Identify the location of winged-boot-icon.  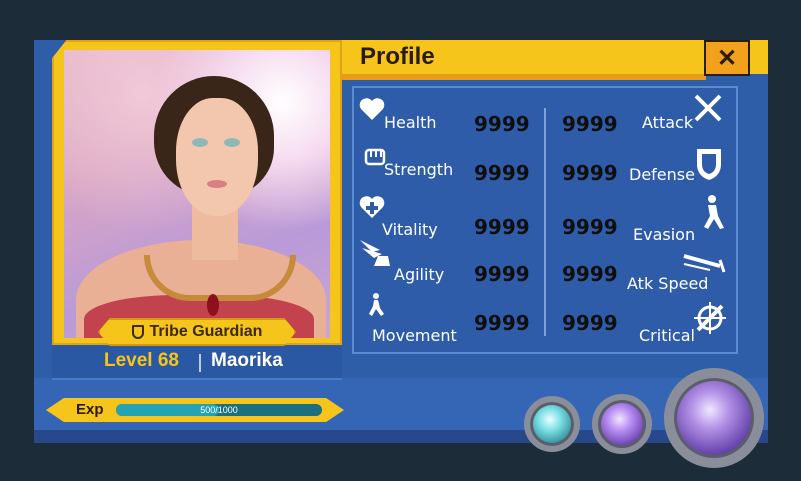
(375, 253).